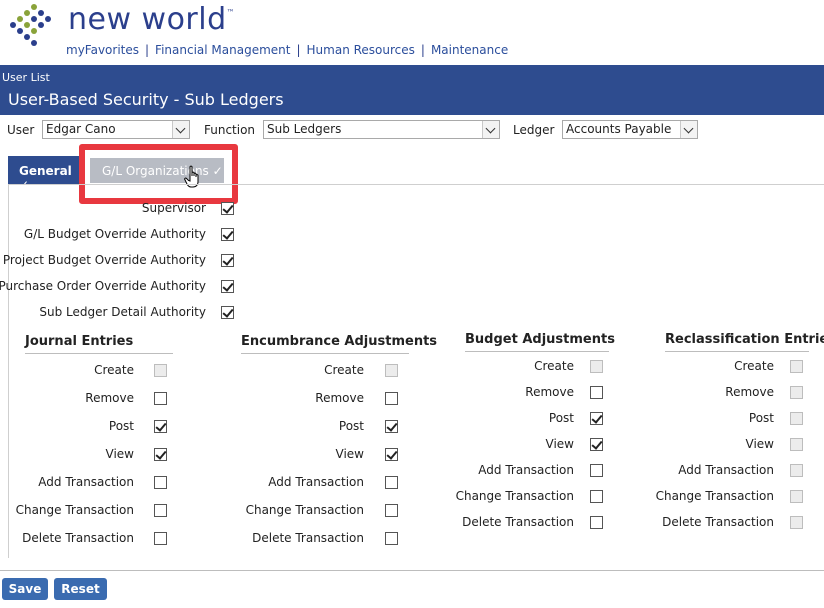 The width and height of the screenshot is (824, 608). I want to click on function-select-value: Sub Ledgers, so click(304, 129).